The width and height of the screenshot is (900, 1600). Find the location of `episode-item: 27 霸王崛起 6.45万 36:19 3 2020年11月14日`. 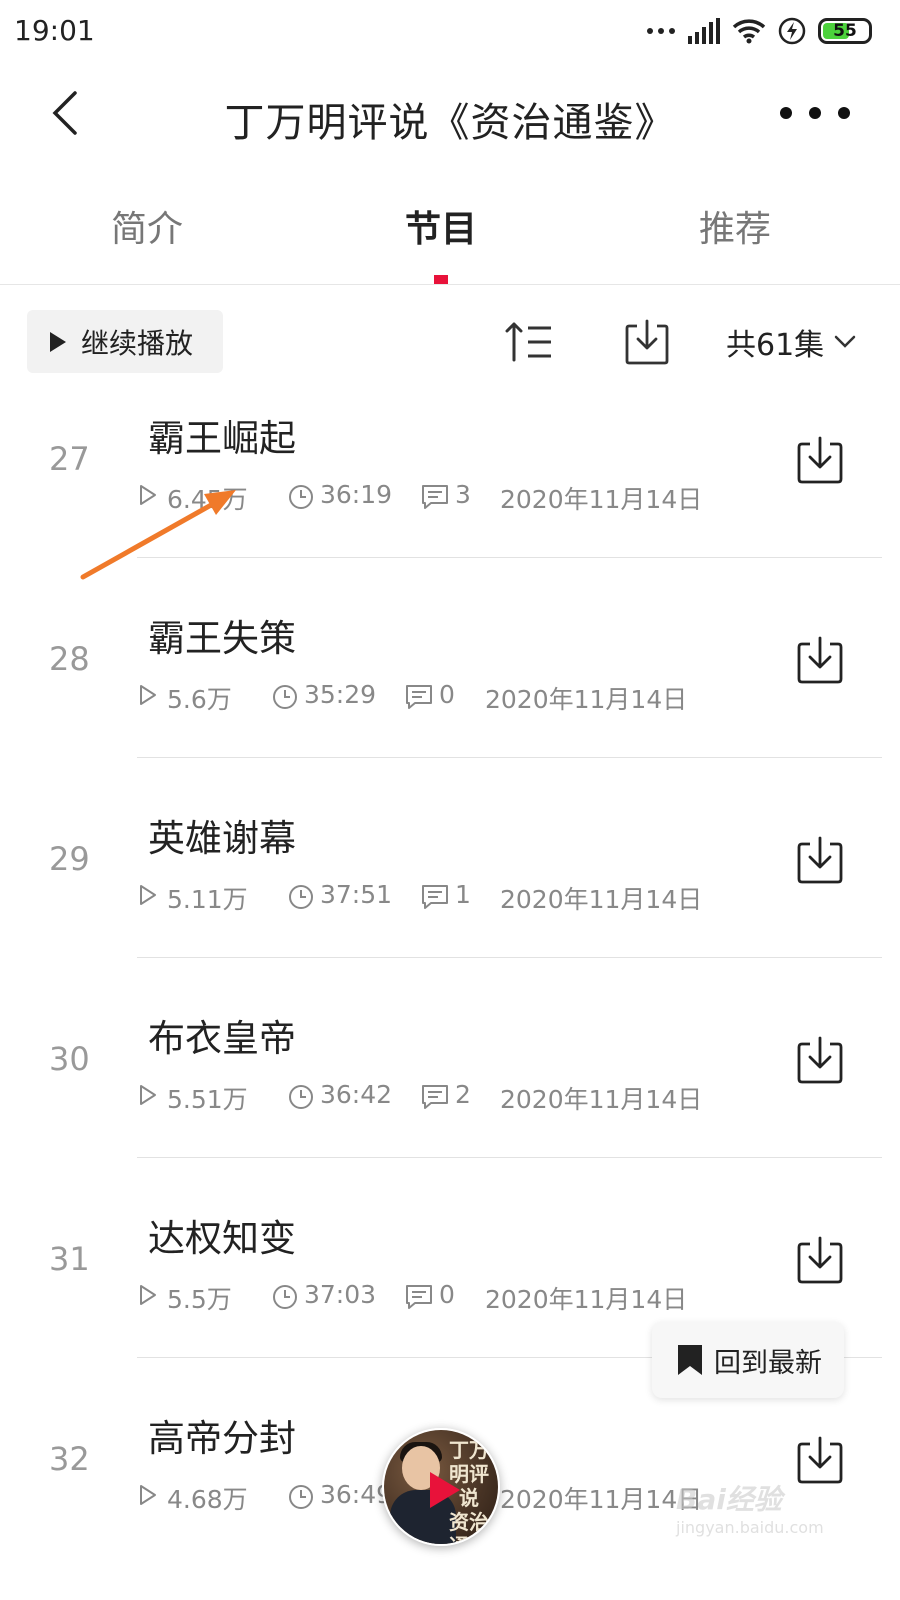

episode-item: 27 霸王崛起 6.45万 36:19 3 2020年11月14日 is located at coordinates (450, 458).